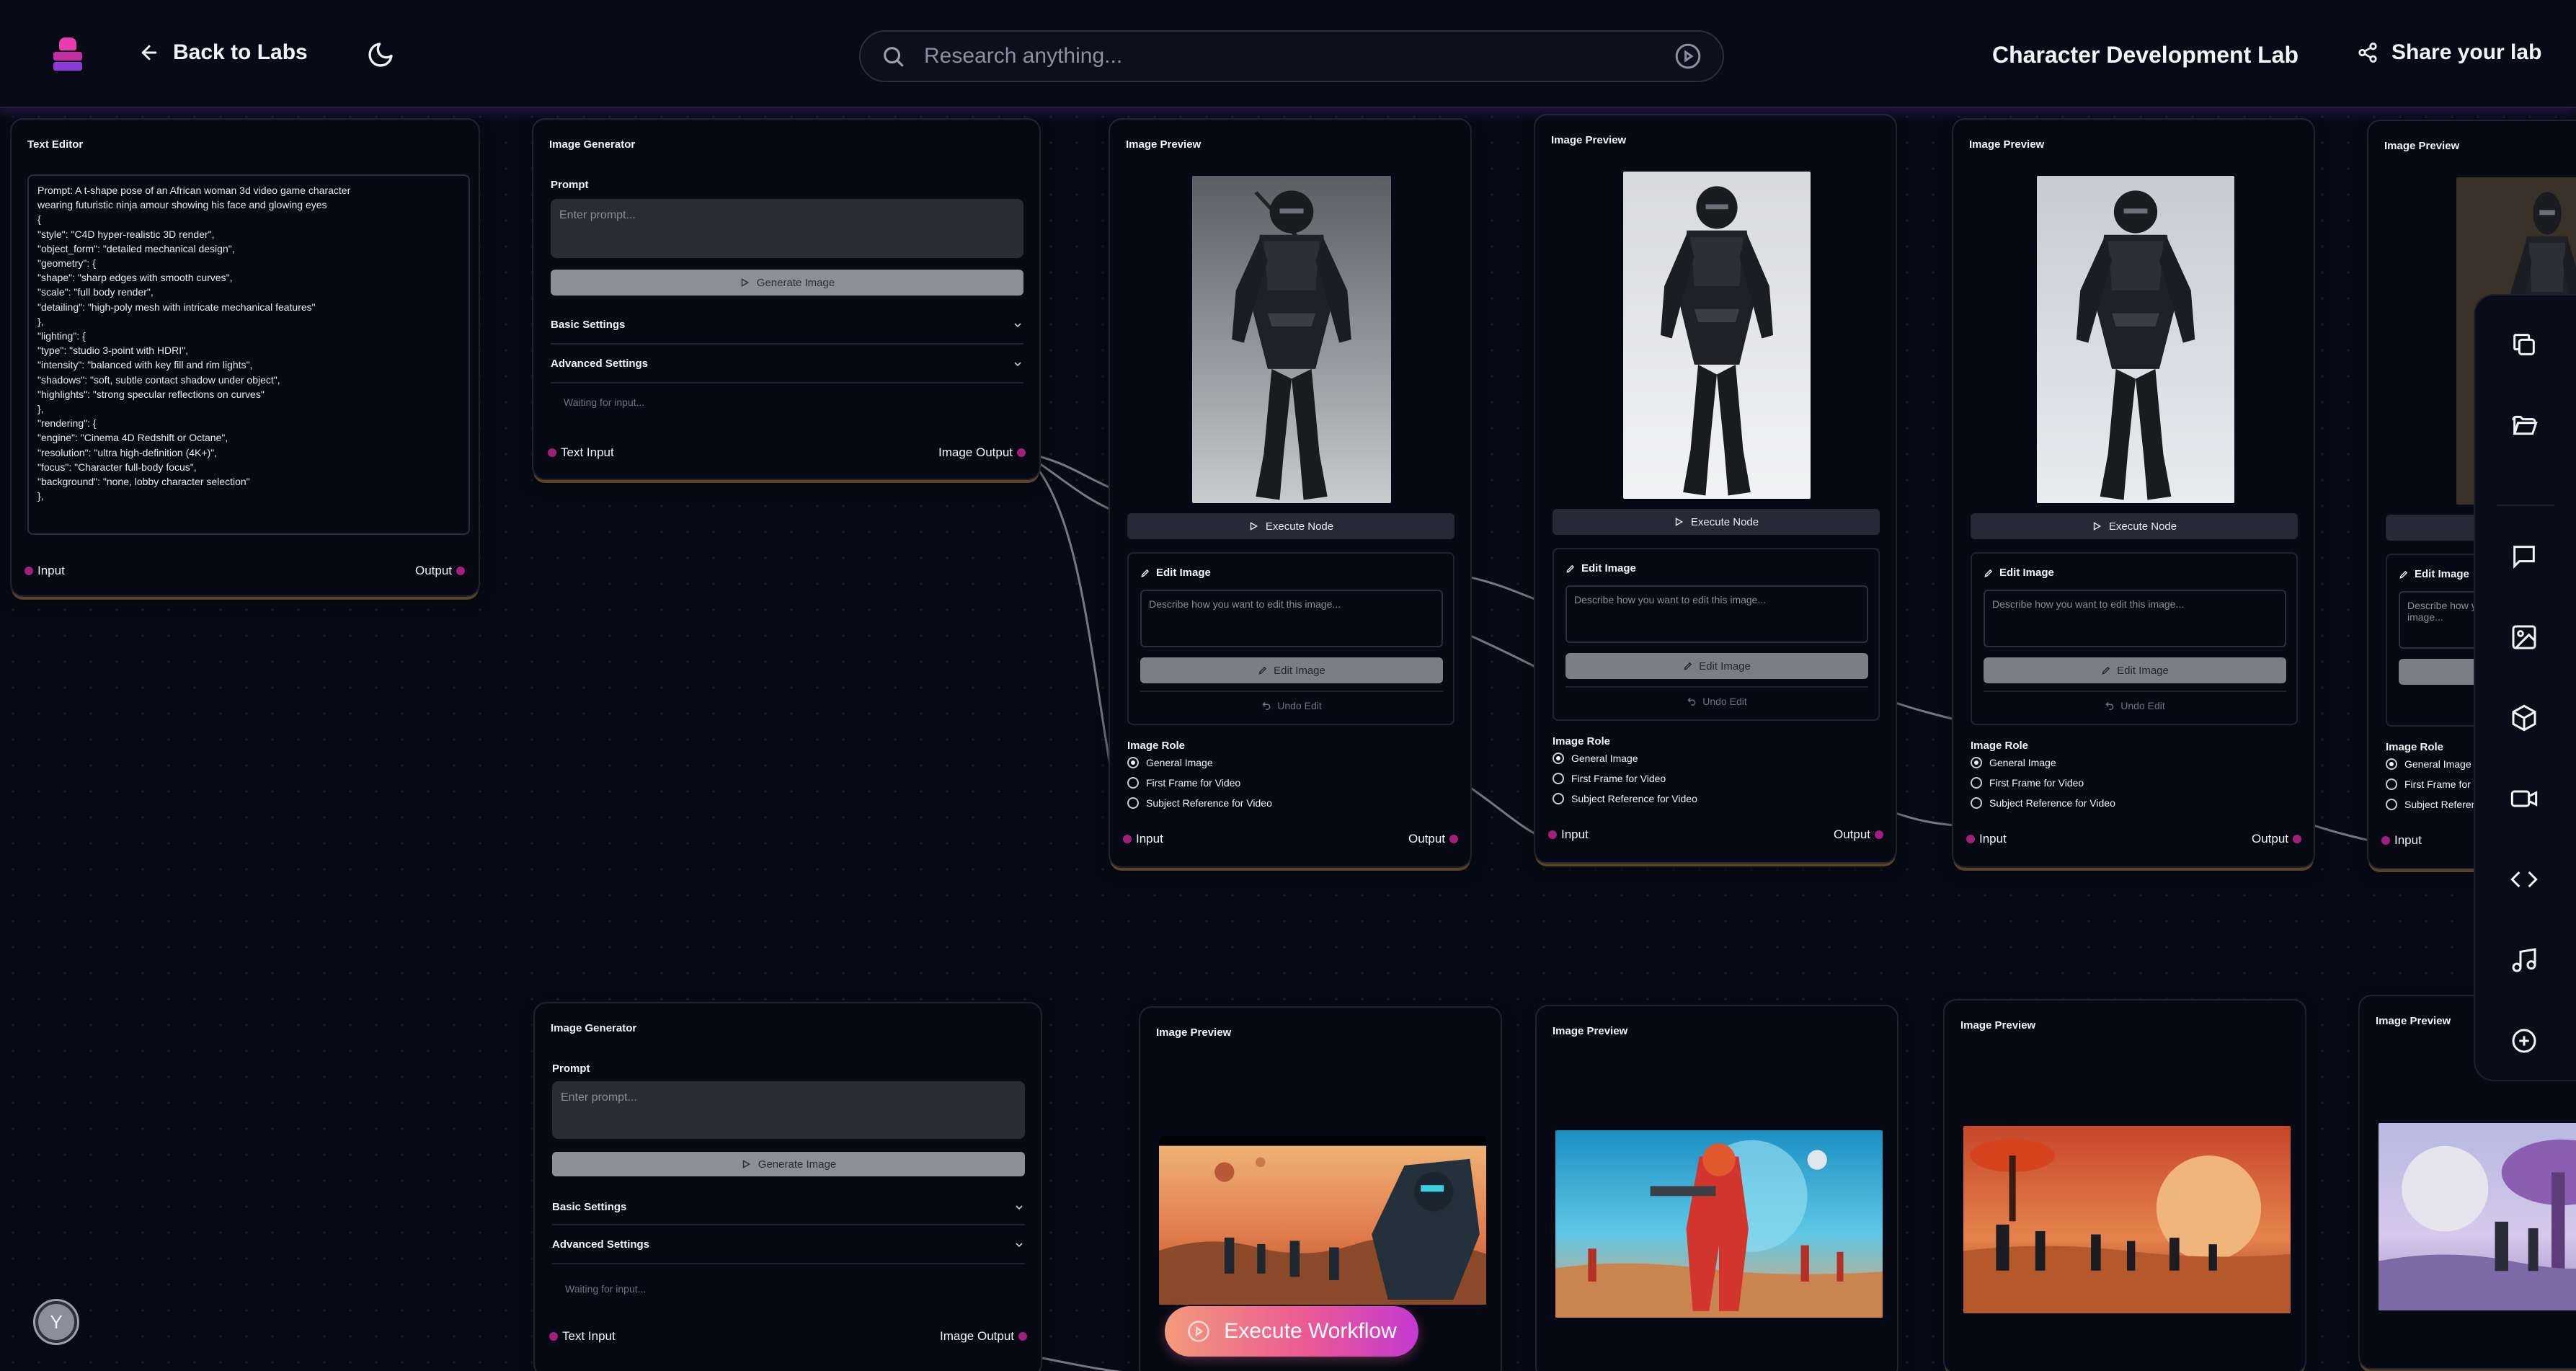 This screenshot has height=1371, width=2576. What do you see at coordinates (2109, 705) in the screenshot?
I see `undo-icon` at bounding box center [2109, 705].